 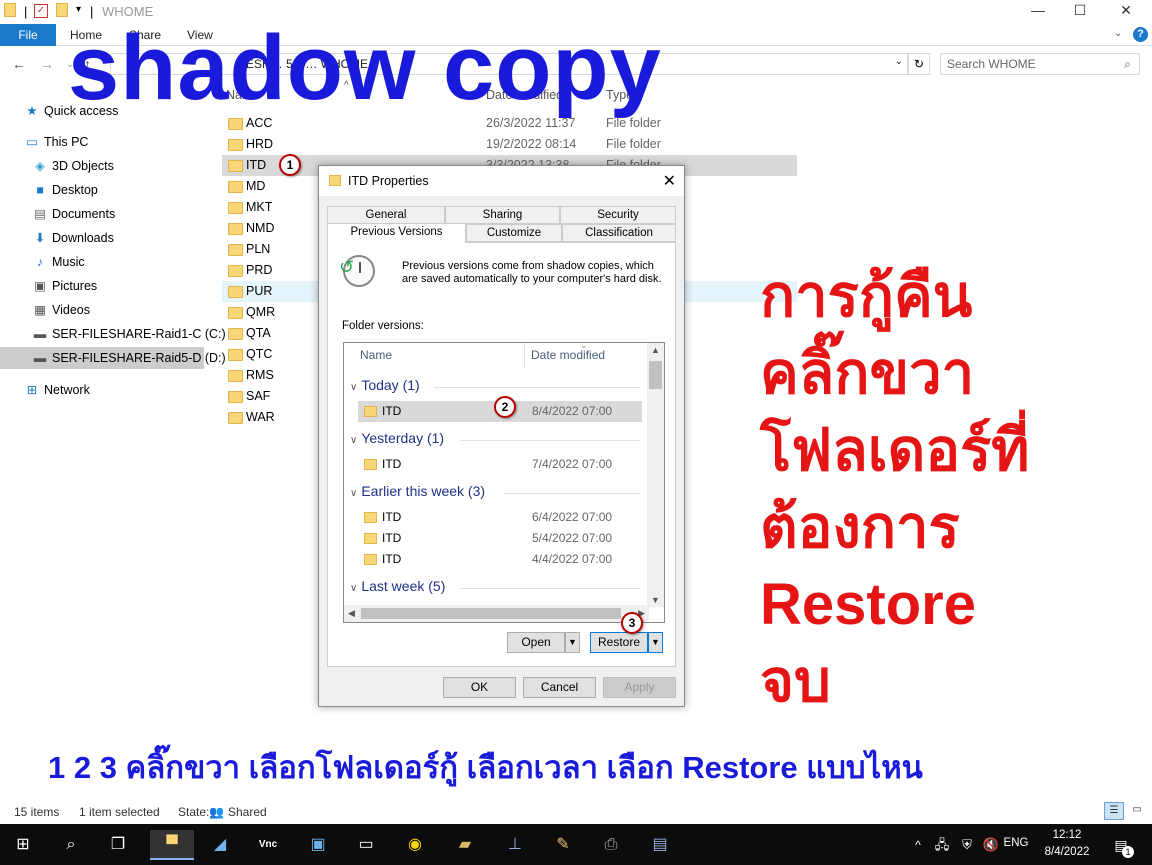 What do you see at coordinates (396, 233) in the screenshot?
I see `tab-previous-versions: Previous Versions` at bounding box center [396, 233].